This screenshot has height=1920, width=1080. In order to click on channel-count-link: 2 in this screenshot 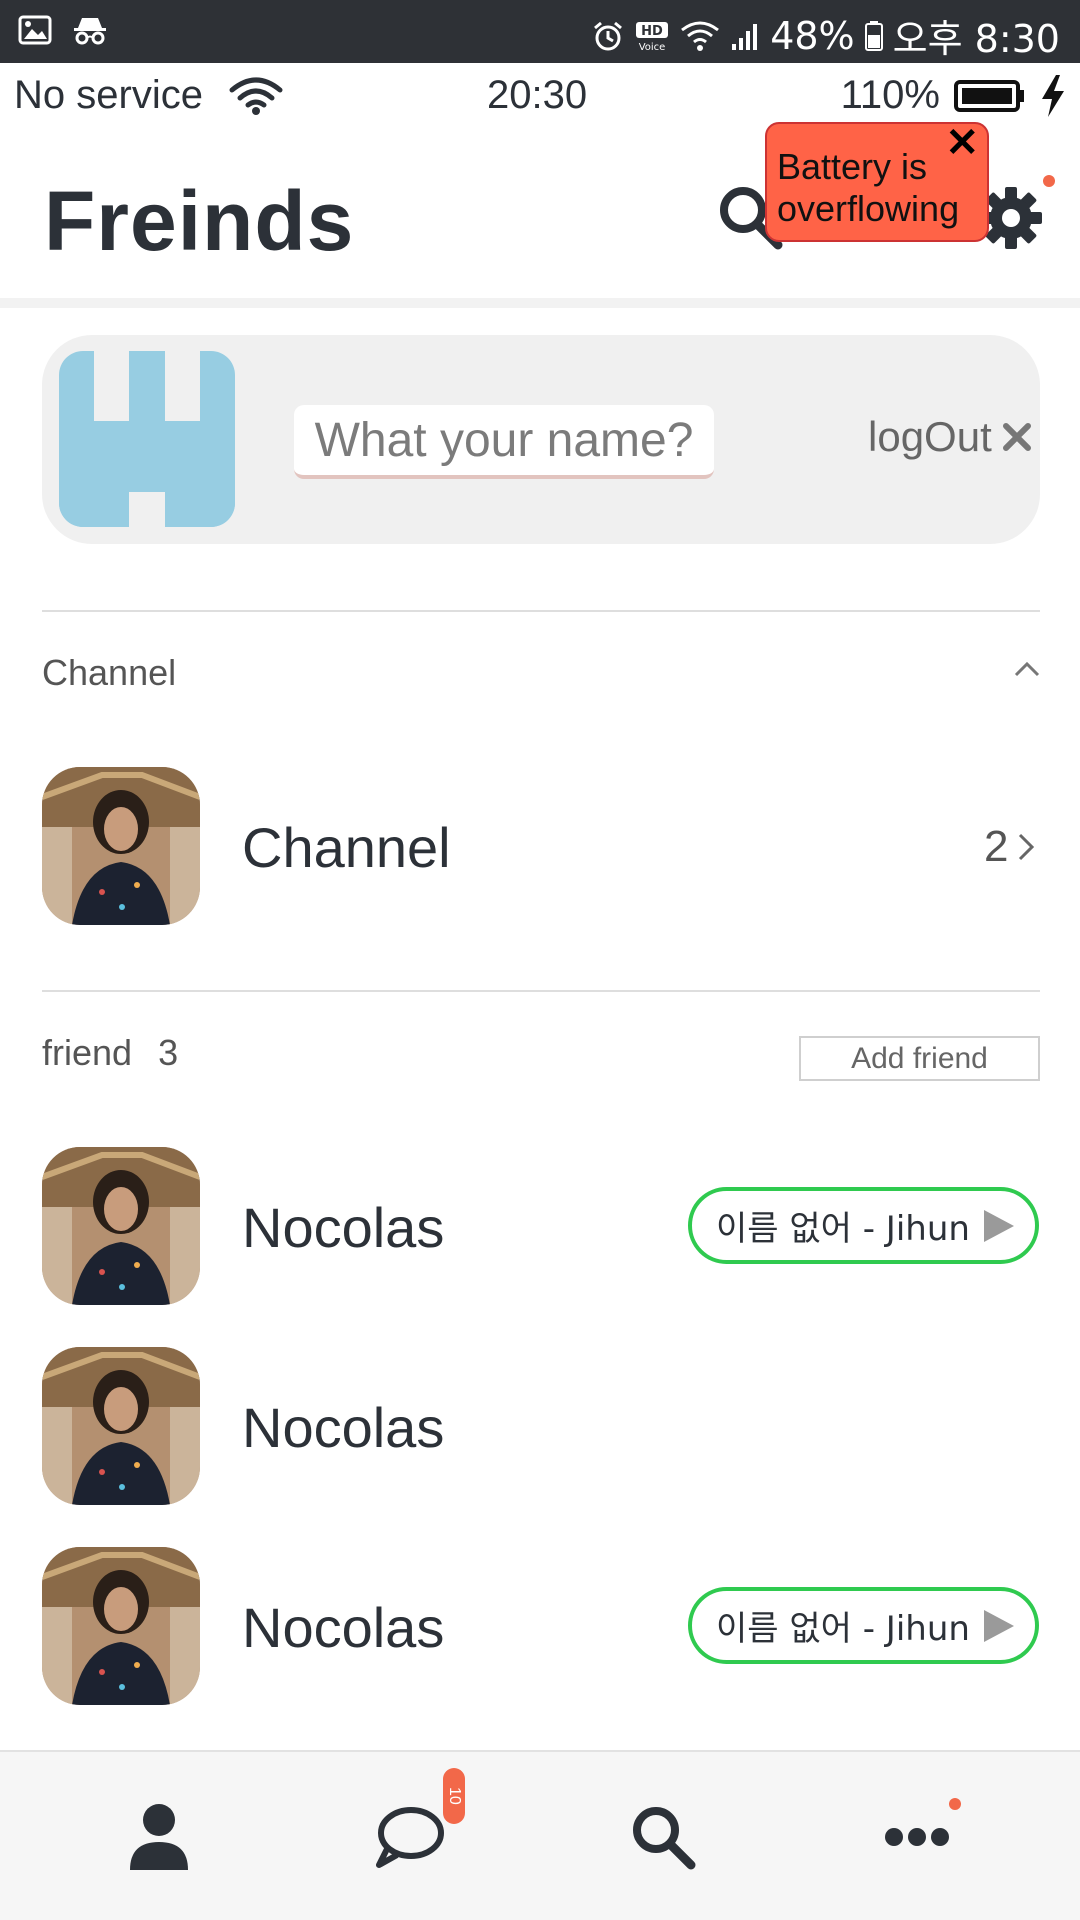, I will do `click(1010, 847)`.